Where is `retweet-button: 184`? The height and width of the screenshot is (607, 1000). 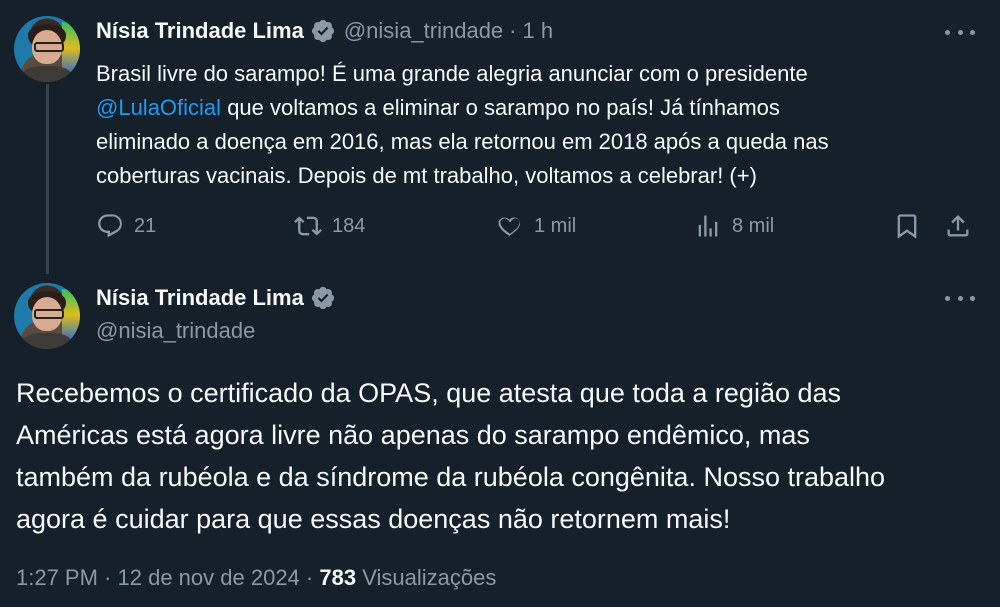
retweet-button: 184 is located at coordinates (329, 226).